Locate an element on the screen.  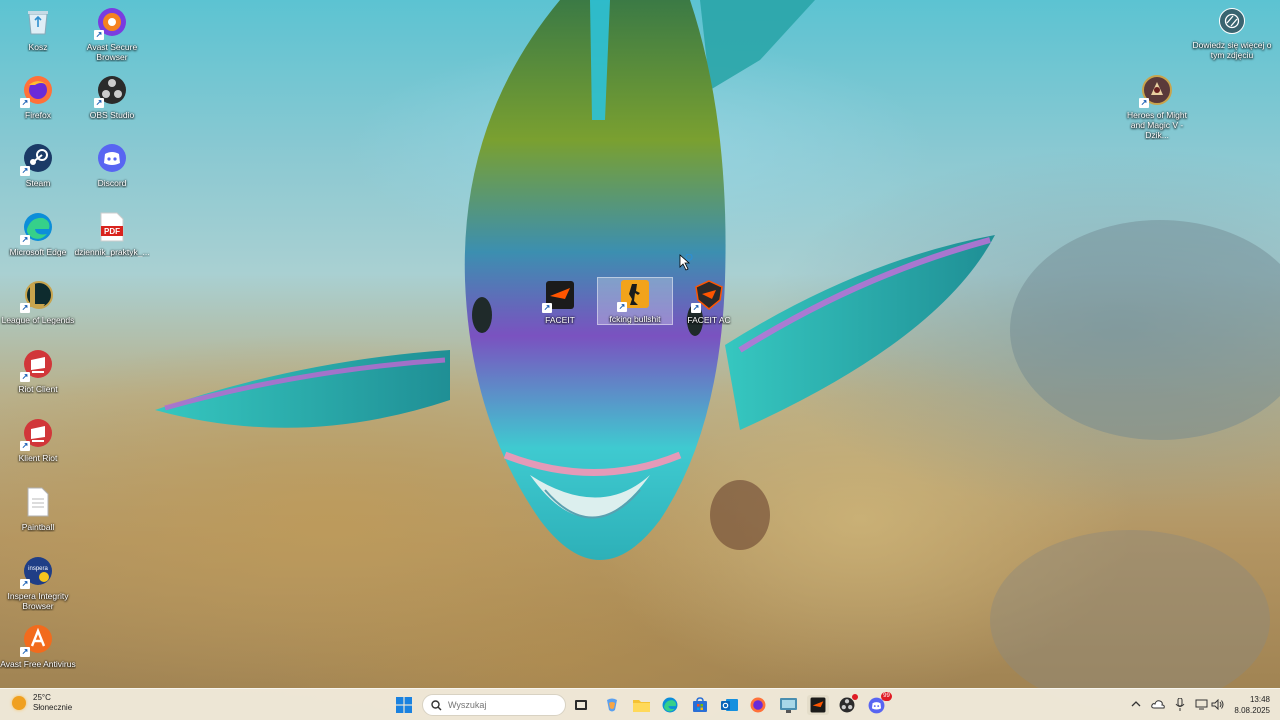
desktop-icon-label: FACEIT AC is located at coordinates (709, 320).